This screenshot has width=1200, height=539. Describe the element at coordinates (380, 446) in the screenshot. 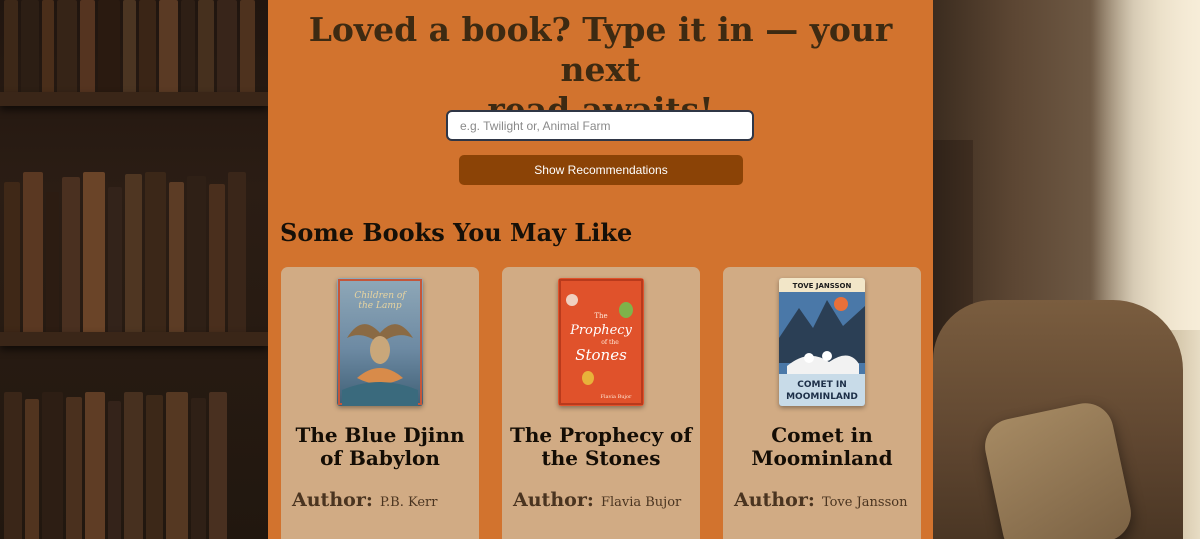

I see `book-title: The Blue Djinn of Babylon` at that location.